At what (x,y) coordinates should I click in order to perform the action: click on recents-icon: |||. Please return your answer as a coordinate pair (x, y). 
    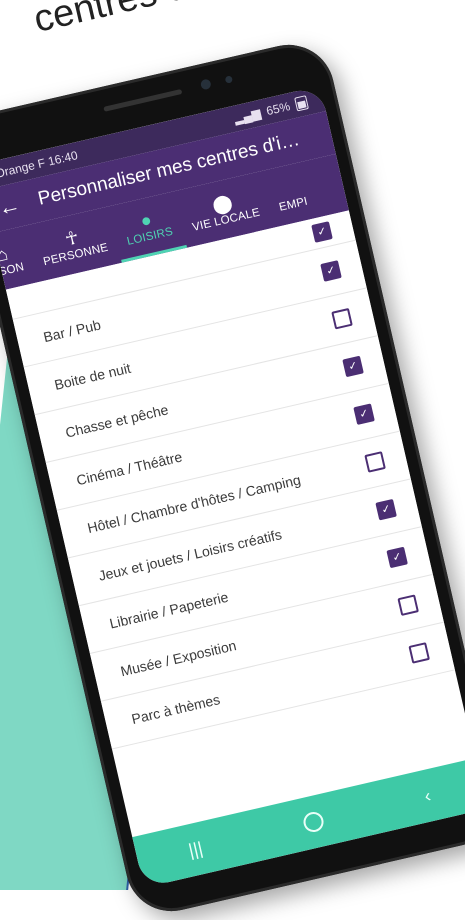
    Looking at the image, I should click on (195, 849).